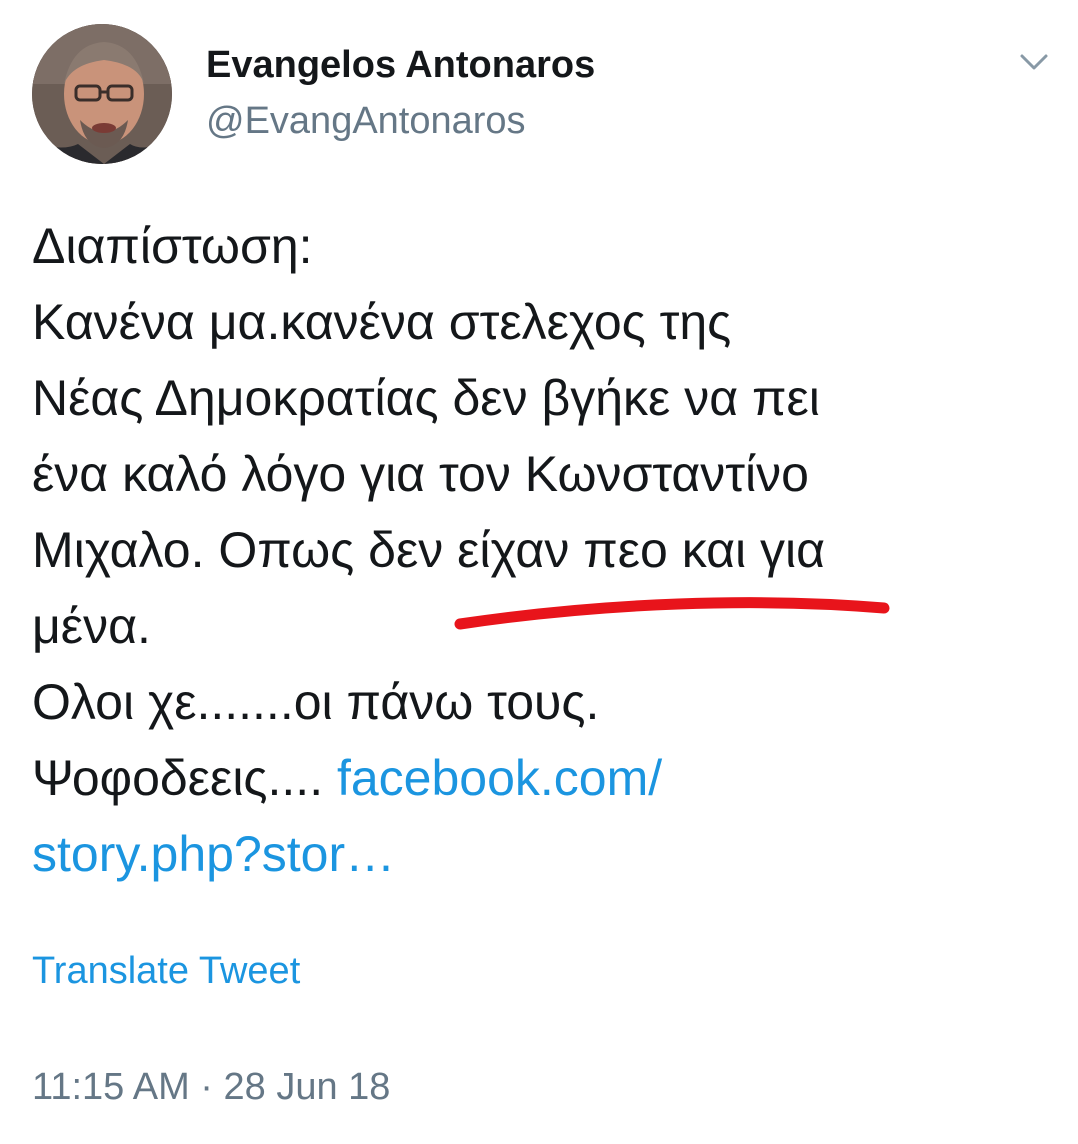  Describe the element at coordinates (211, 1087) in the screenshot. I see `tweet-timestamp: 11:15 AM · 28 Jun 18` at that location.